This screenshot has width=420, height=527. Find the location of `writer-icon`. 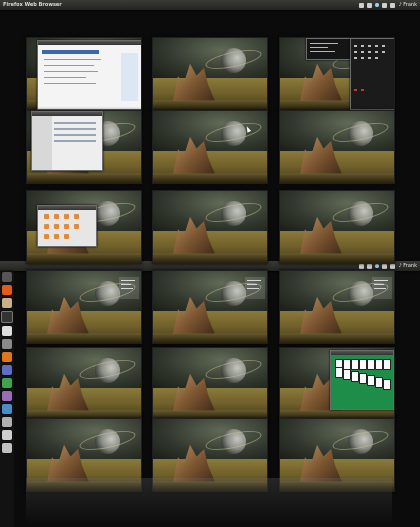

writer-icon is located at coordinates (7, 370).